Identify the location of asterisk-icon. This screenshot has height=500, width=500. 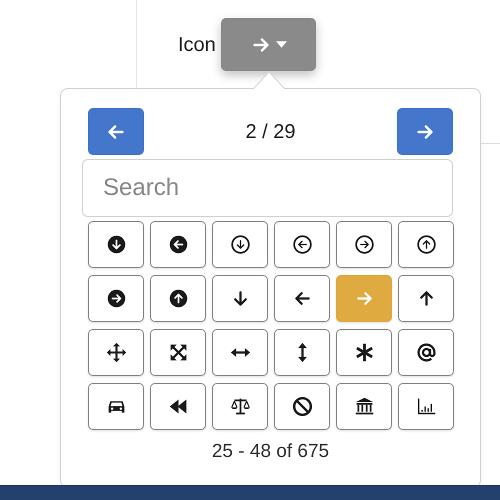
(364, 352).